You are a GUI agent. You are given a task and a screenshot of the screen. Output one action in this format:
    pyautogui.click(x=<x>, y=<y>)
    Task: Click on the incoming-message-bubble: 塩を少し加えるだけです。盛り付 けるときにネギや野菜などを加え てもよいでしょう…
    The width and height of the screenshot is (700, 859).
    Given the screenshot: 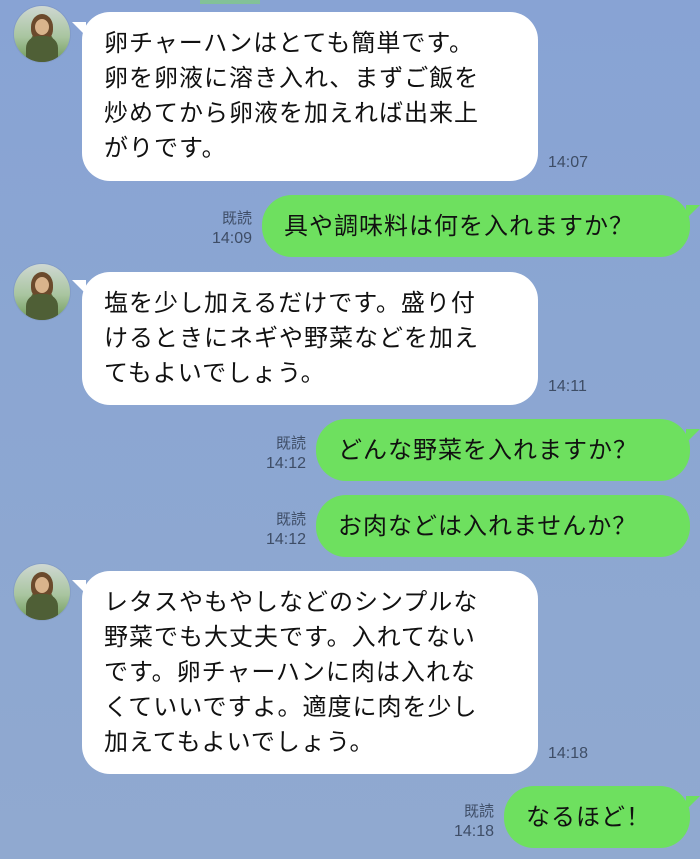 What is the action you would take?
    pyautogui.click(x=310, y=338)
    